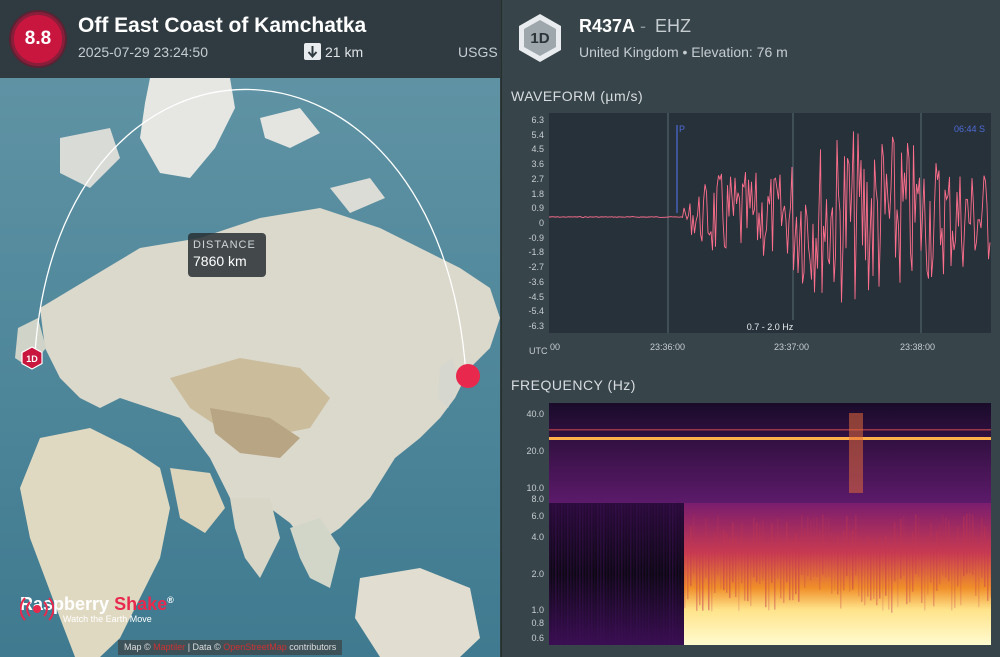  Describe the element at coordinates (541, 223) in the screenshot. I see `waveform-y-tick: 0` at that location.